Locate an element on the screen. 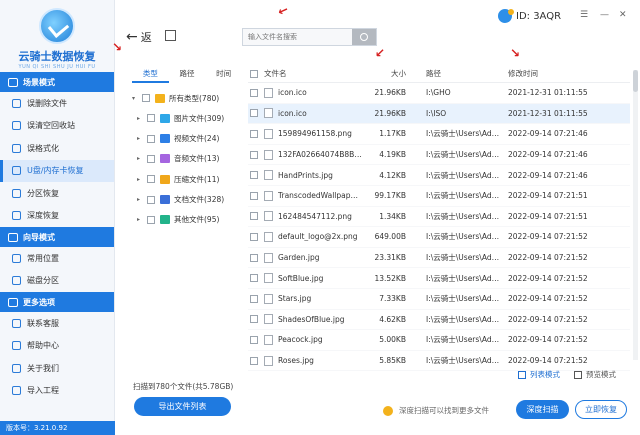  sidebar-item: 误删除文件 is located at coordinates (57, 103).